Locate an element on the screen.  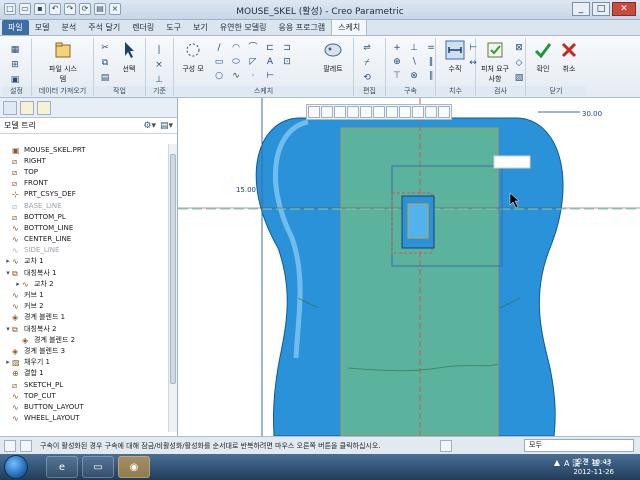
copy-icon: ⧉ is located at coordinates (105, 63).